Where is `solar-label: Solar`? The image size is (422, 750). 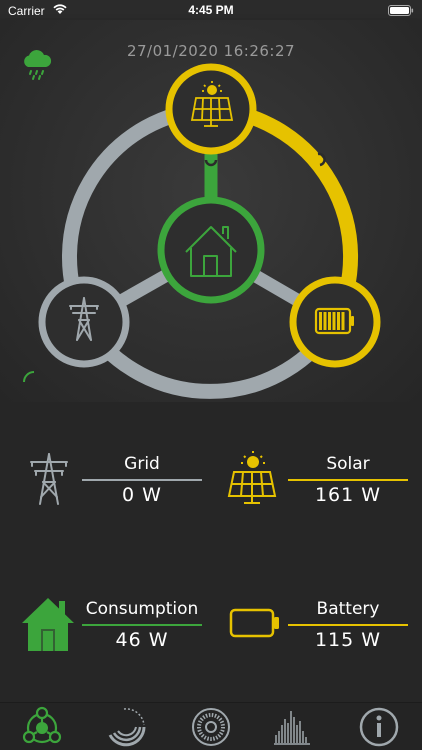 solar-label: Solar is located at coordinates (348, 464).